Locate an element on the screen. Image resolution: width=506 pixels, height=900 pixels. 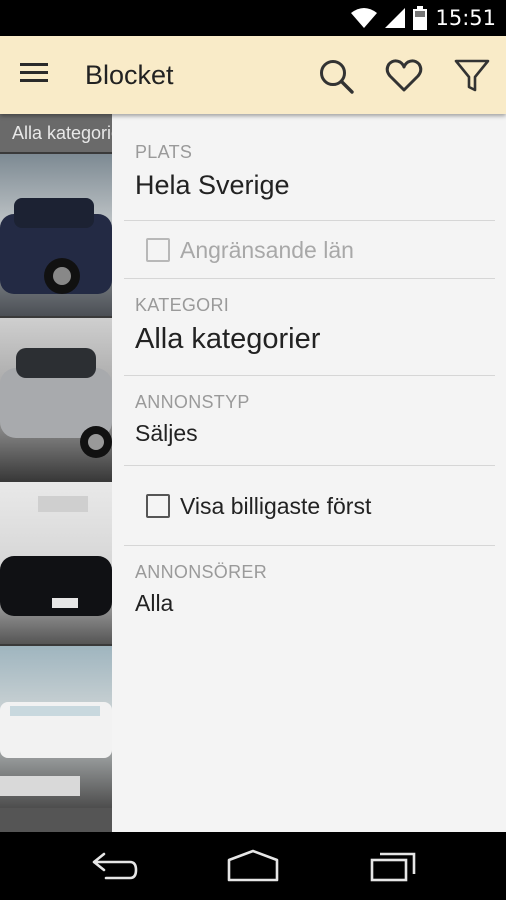
bathtub-image is located at coordinates (56, 749).